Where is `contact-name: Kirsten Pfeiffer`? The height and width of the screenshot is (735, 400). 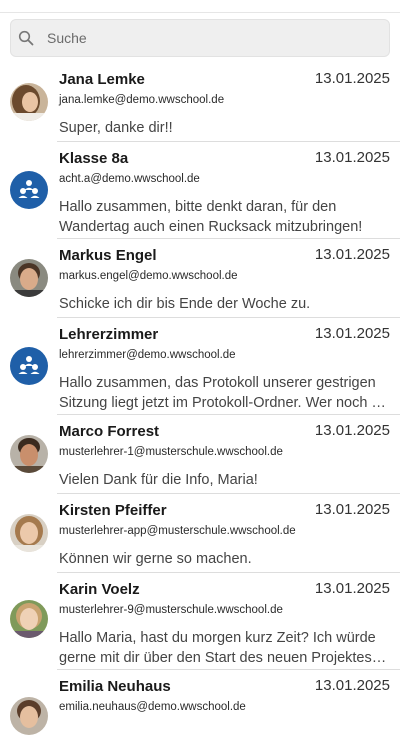
contact-name: Kirsten Pfeiffer is located at coordinates (113, 510).